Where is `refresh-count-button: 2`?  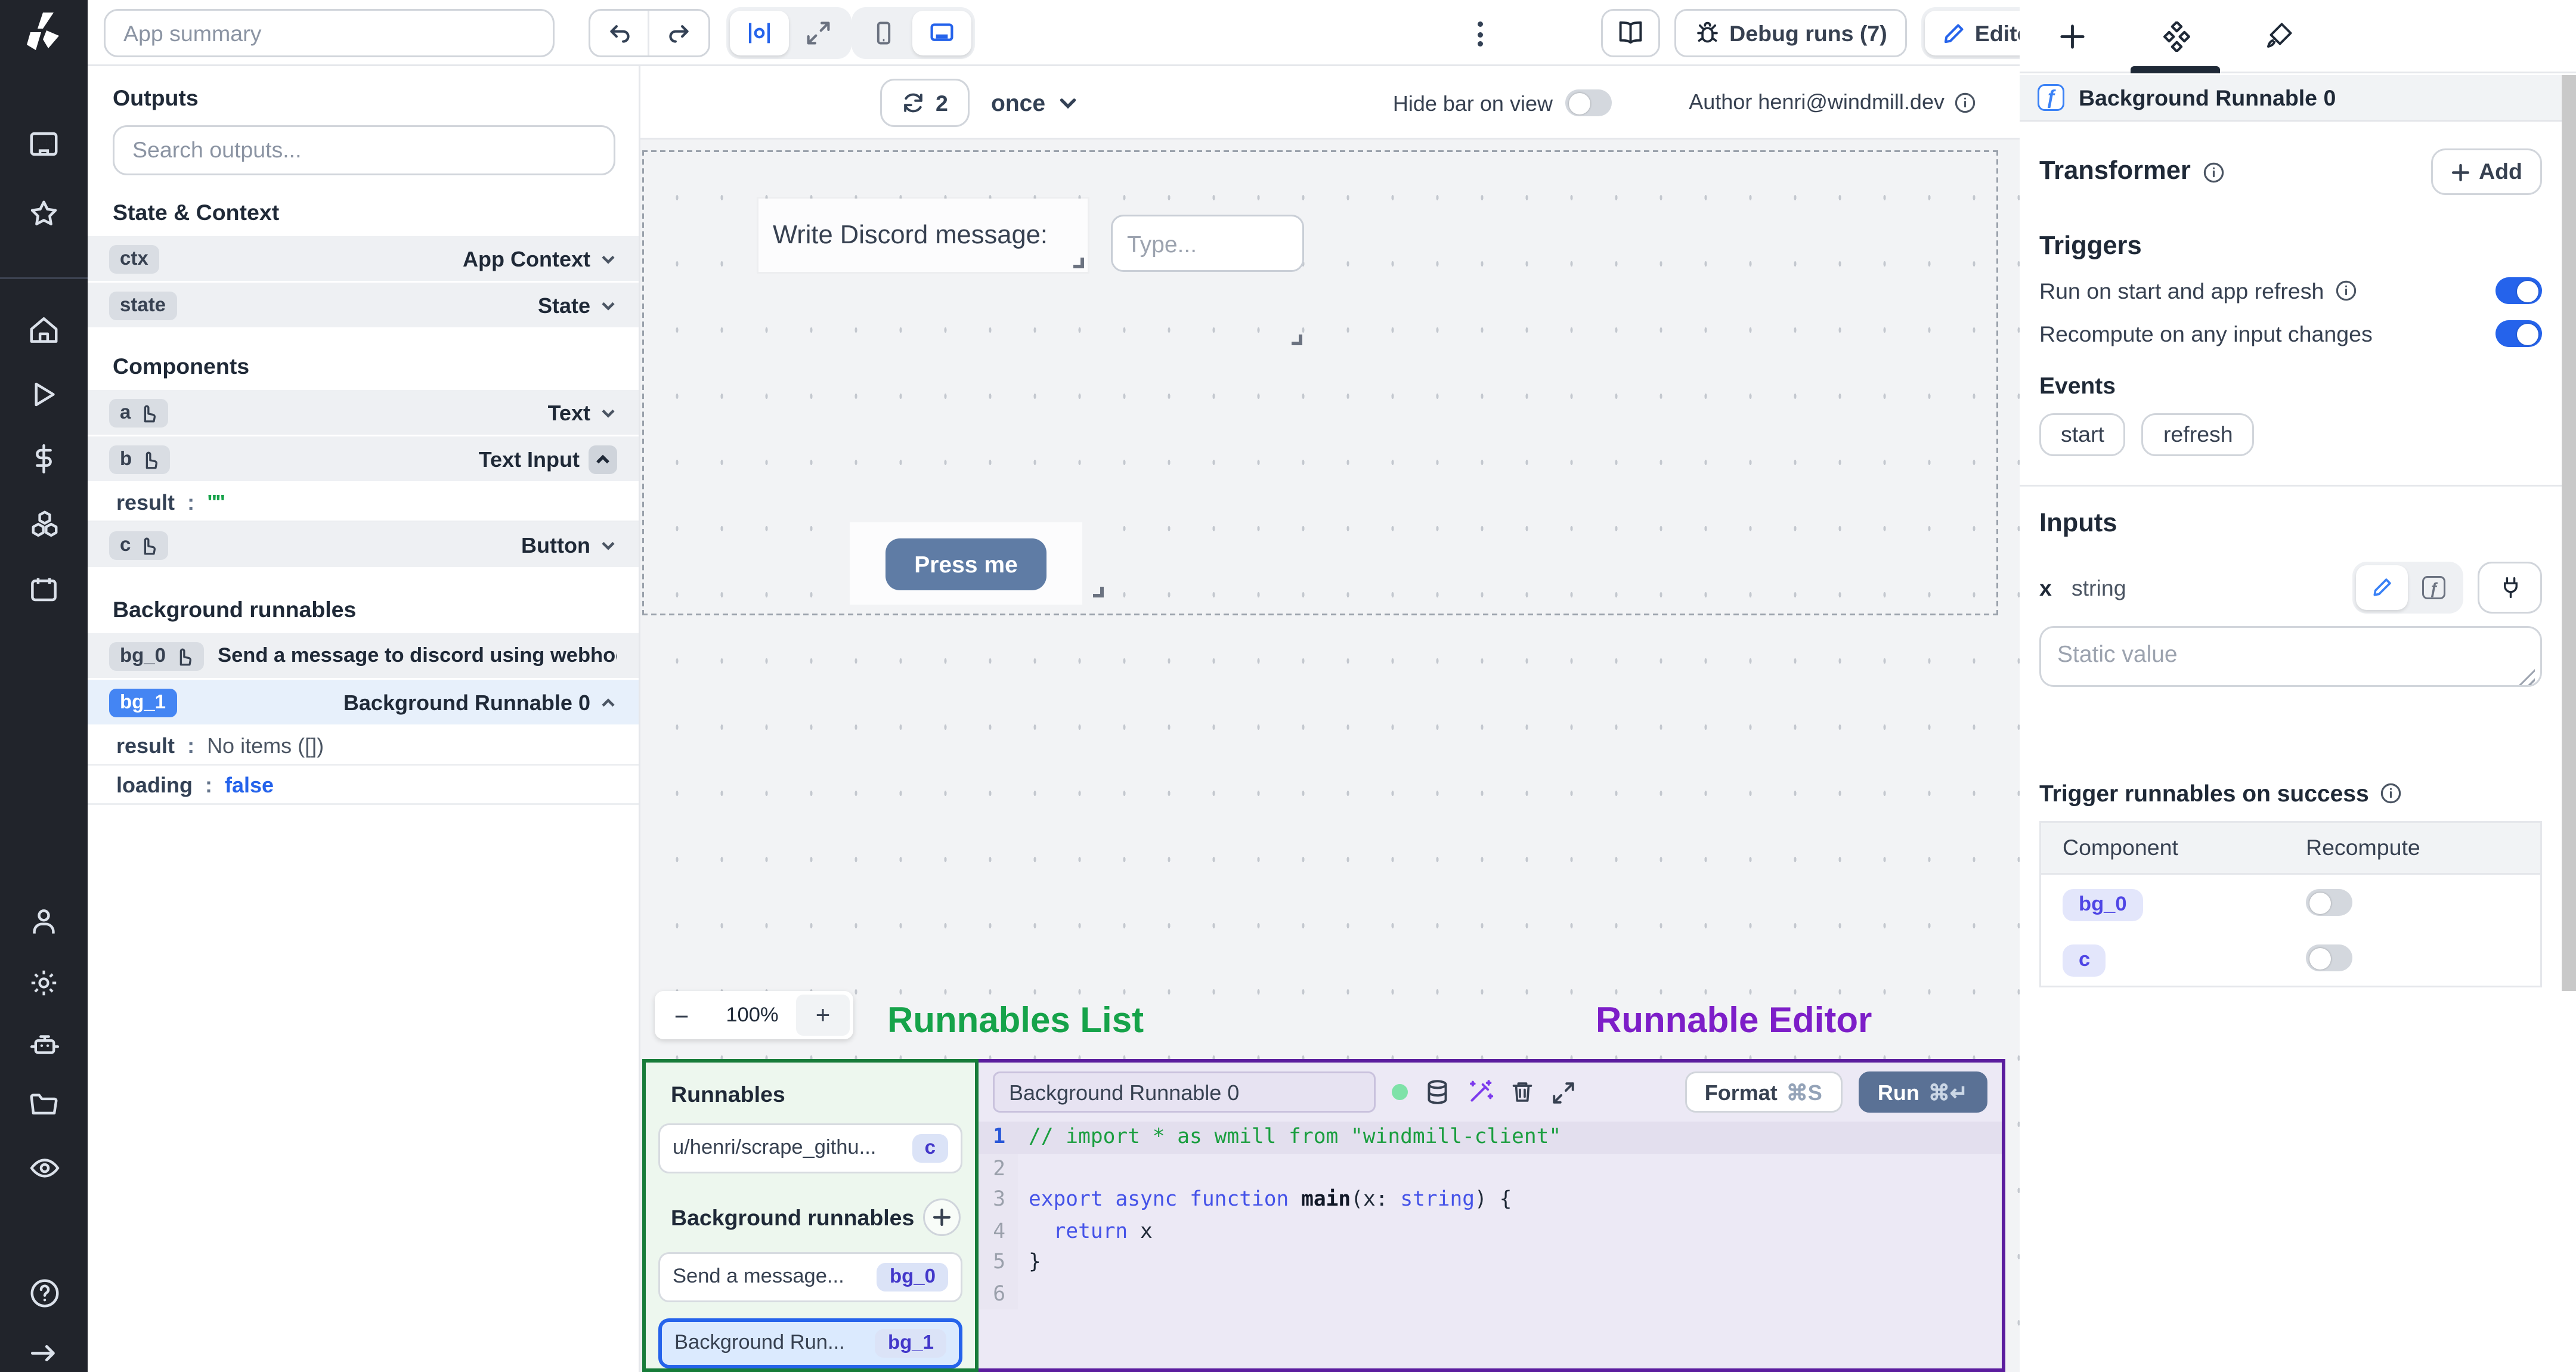
refresh-count-button: 2 is located at coordinates (925, 103).